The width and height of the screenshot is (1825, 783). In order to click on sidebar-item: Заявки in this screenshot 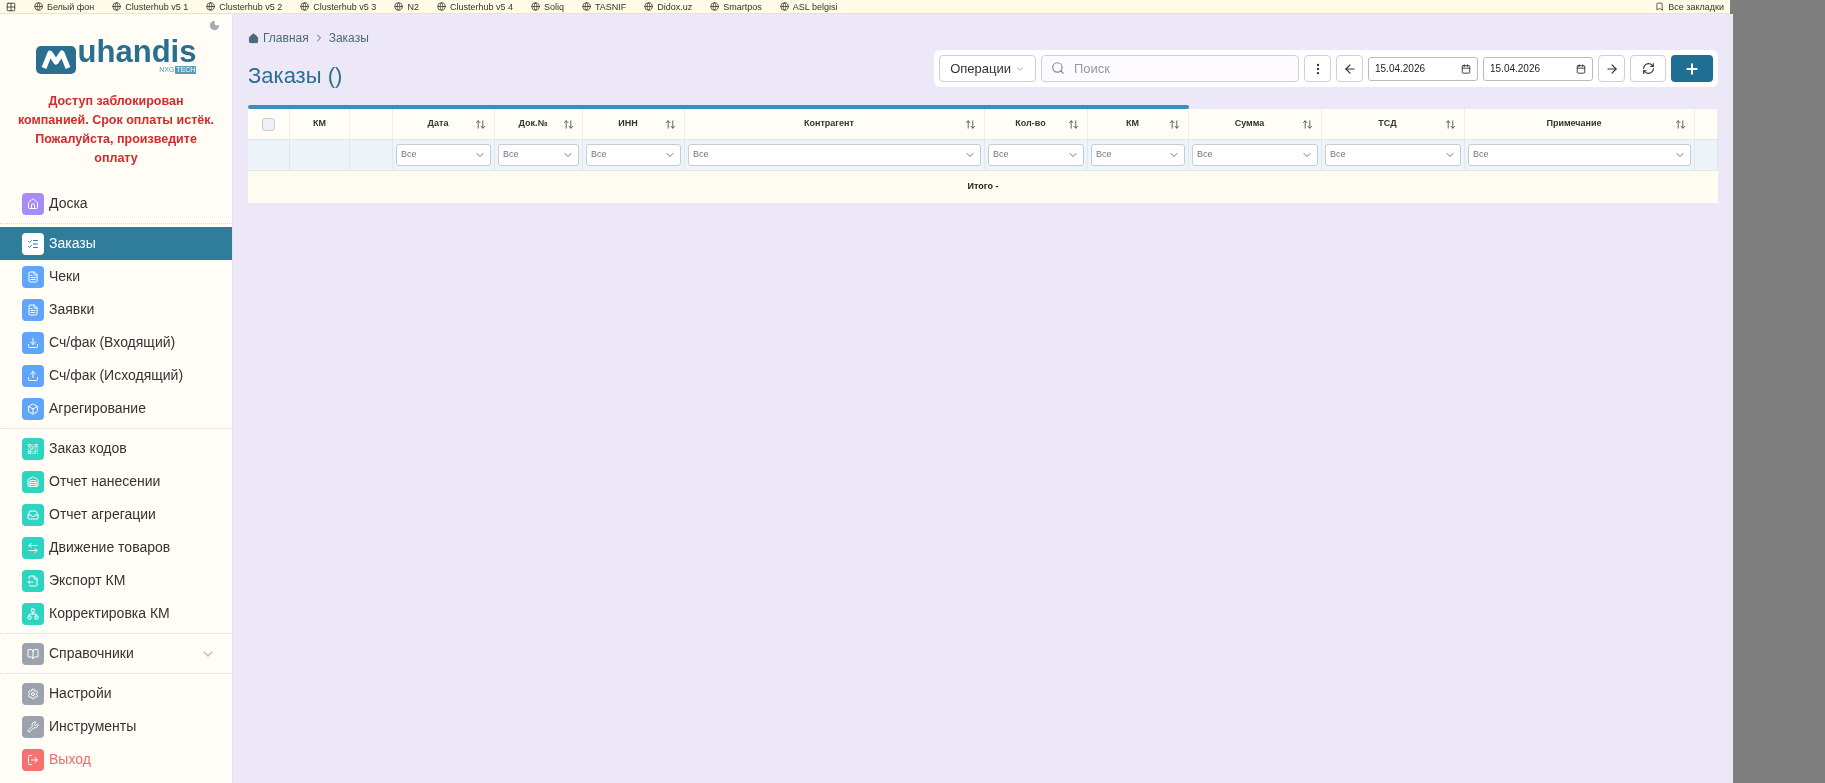, I will do `click(116, 309)`.